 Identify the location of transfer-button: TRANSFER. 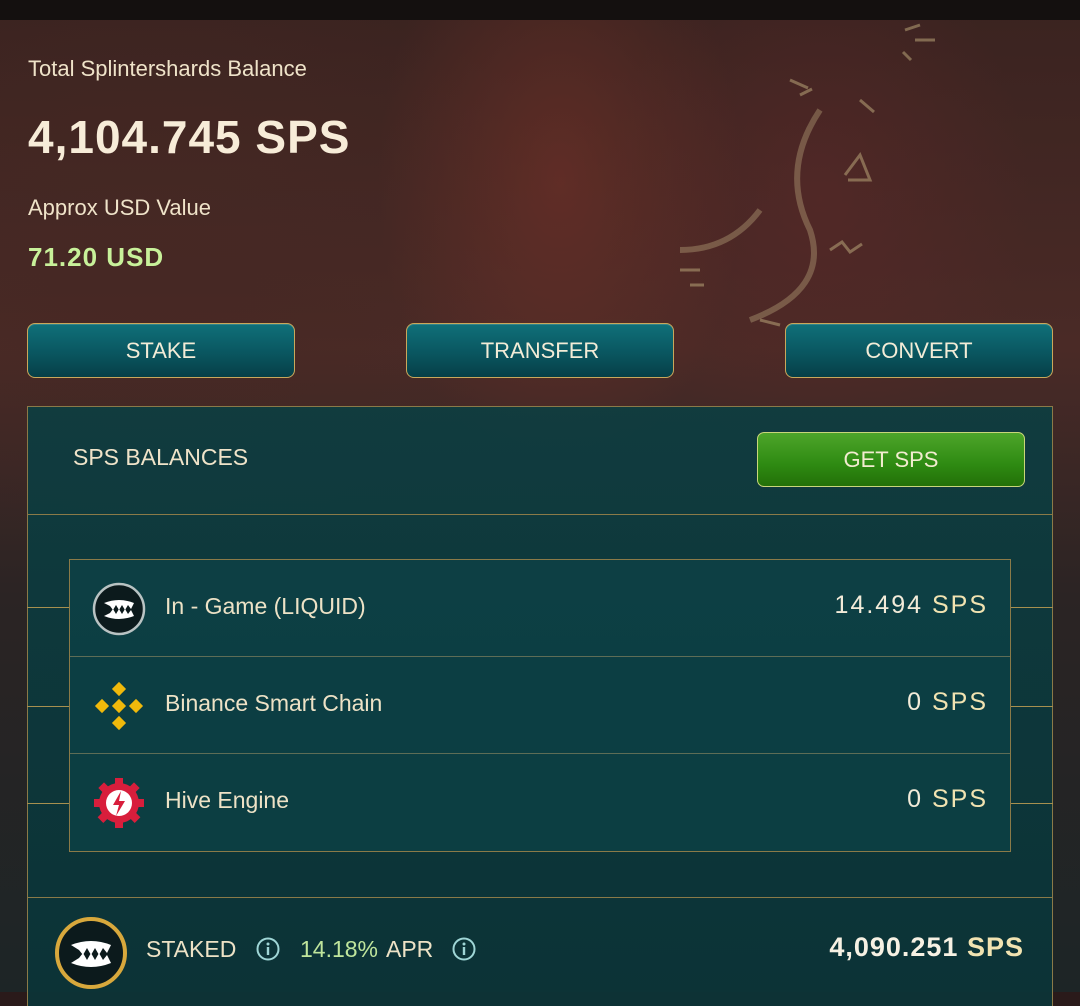
(540, 350).